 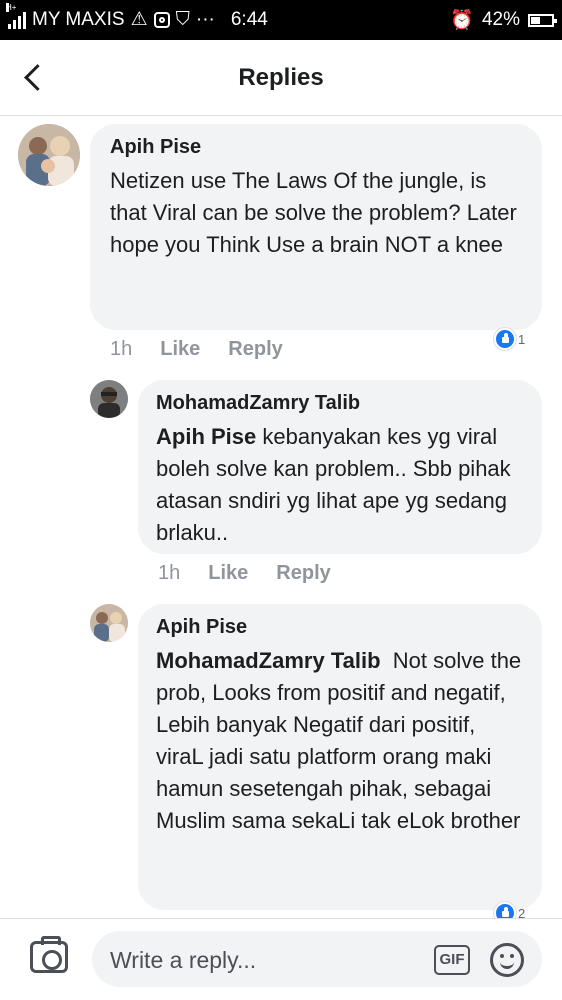 I want to click on camera-icon, so click(x=49, y=954).